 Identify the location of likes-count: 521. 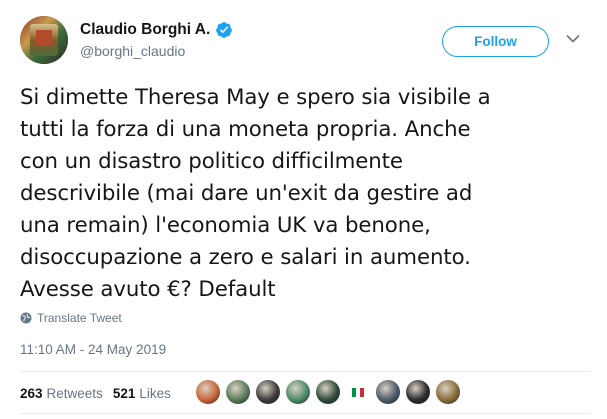
(124, 393).